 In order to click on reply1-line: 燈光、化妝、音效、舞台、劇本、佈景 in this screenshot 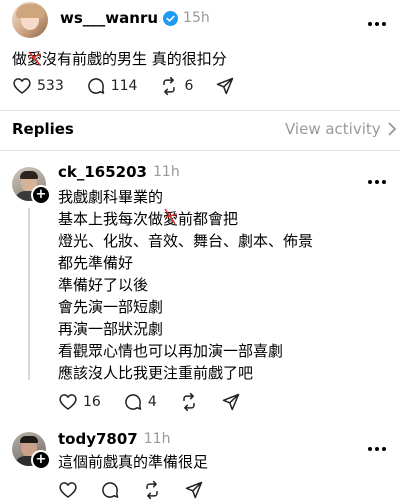, I will do `click(186, 241)`.